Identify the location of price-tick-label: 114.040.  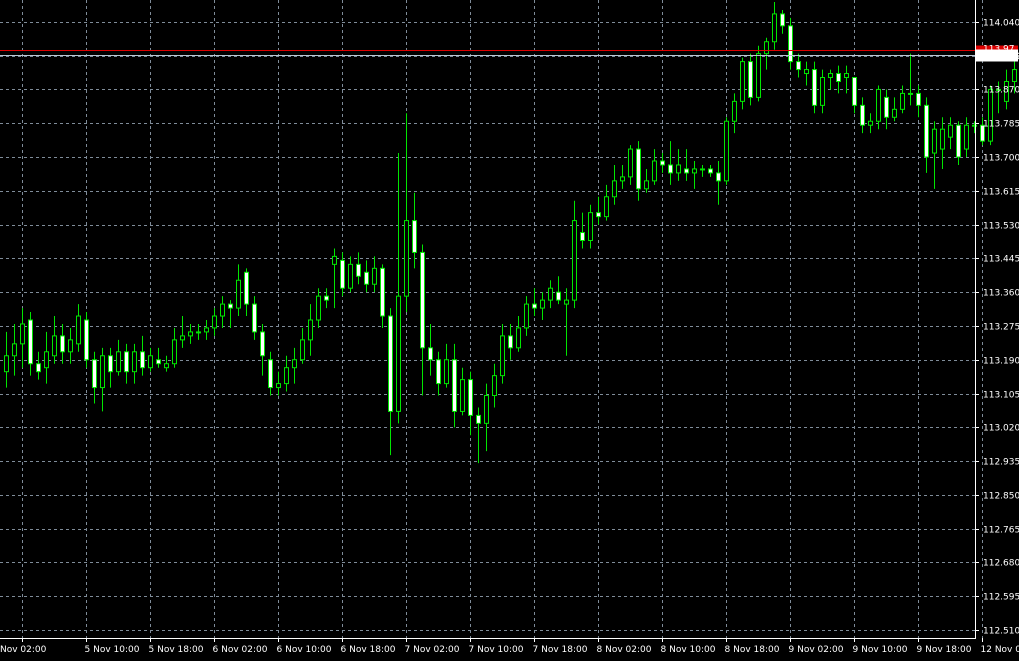
(1001, 24).